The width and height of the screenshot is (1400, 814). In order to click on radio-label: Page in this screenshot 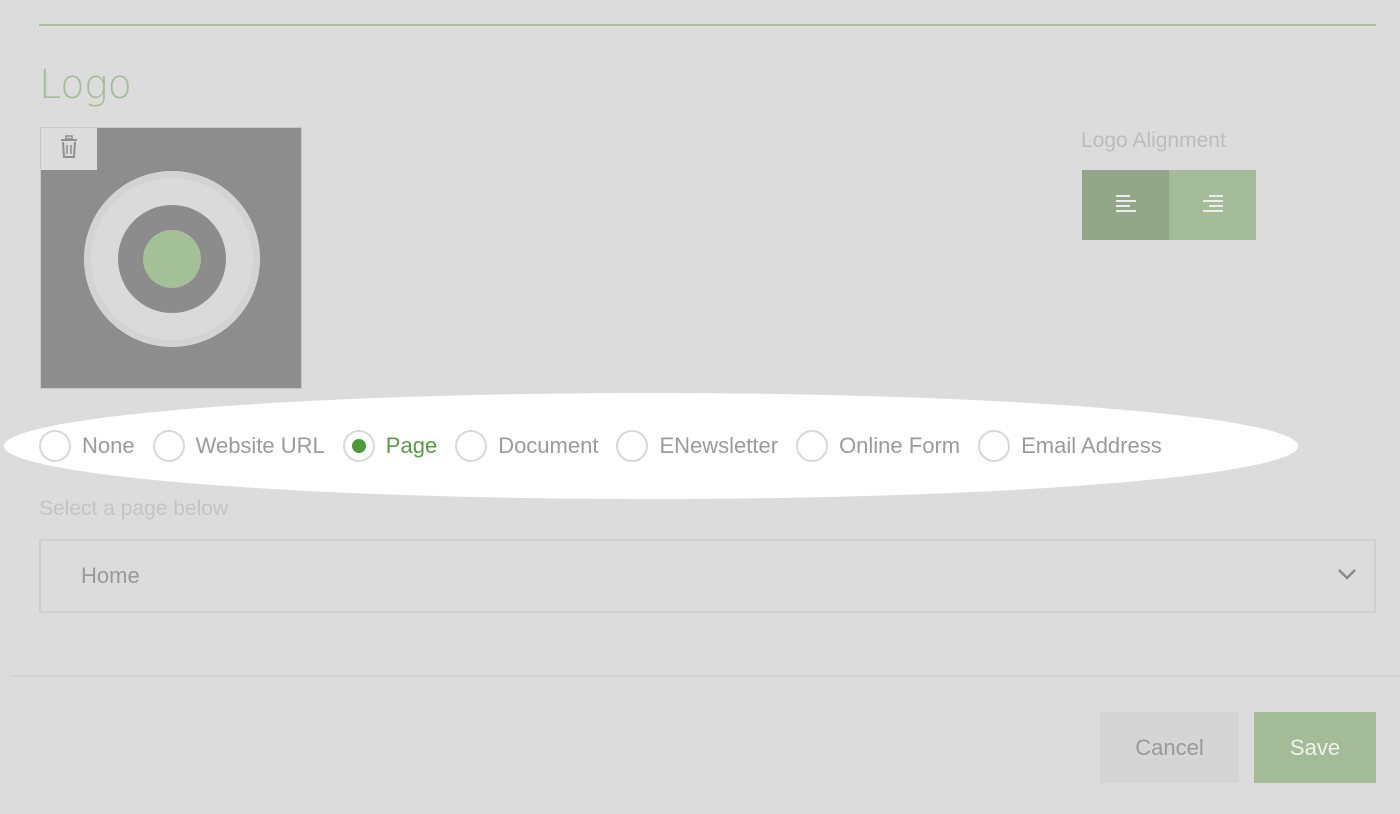, I will do `click(411, 445)`.